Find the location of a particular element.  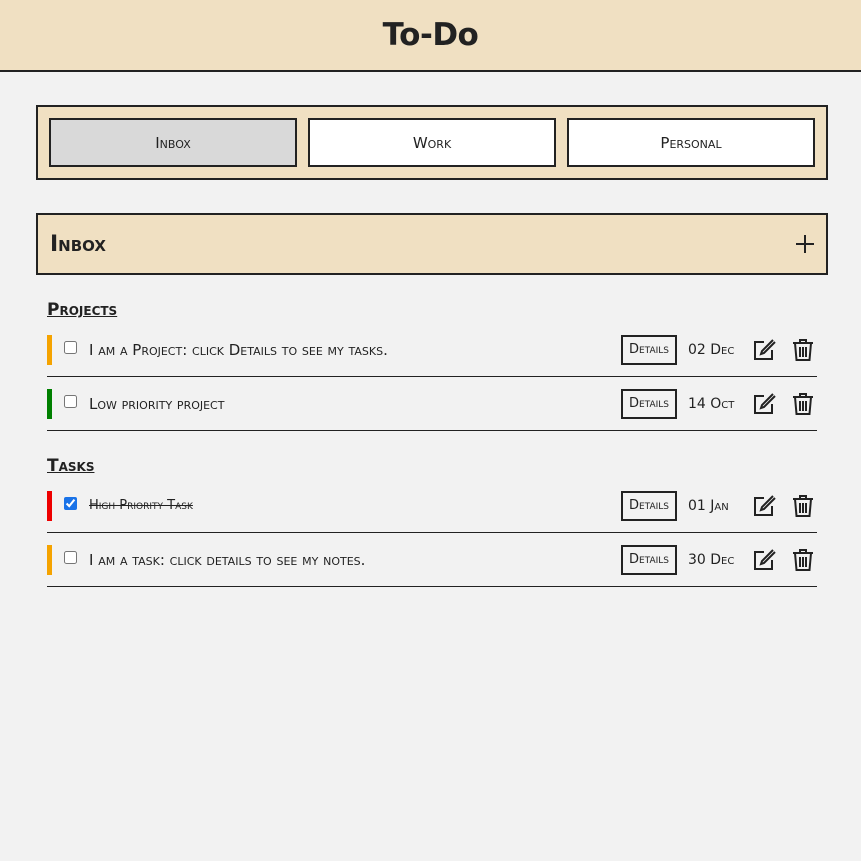

app-header: To-Do is located at coordinates (430, 36).